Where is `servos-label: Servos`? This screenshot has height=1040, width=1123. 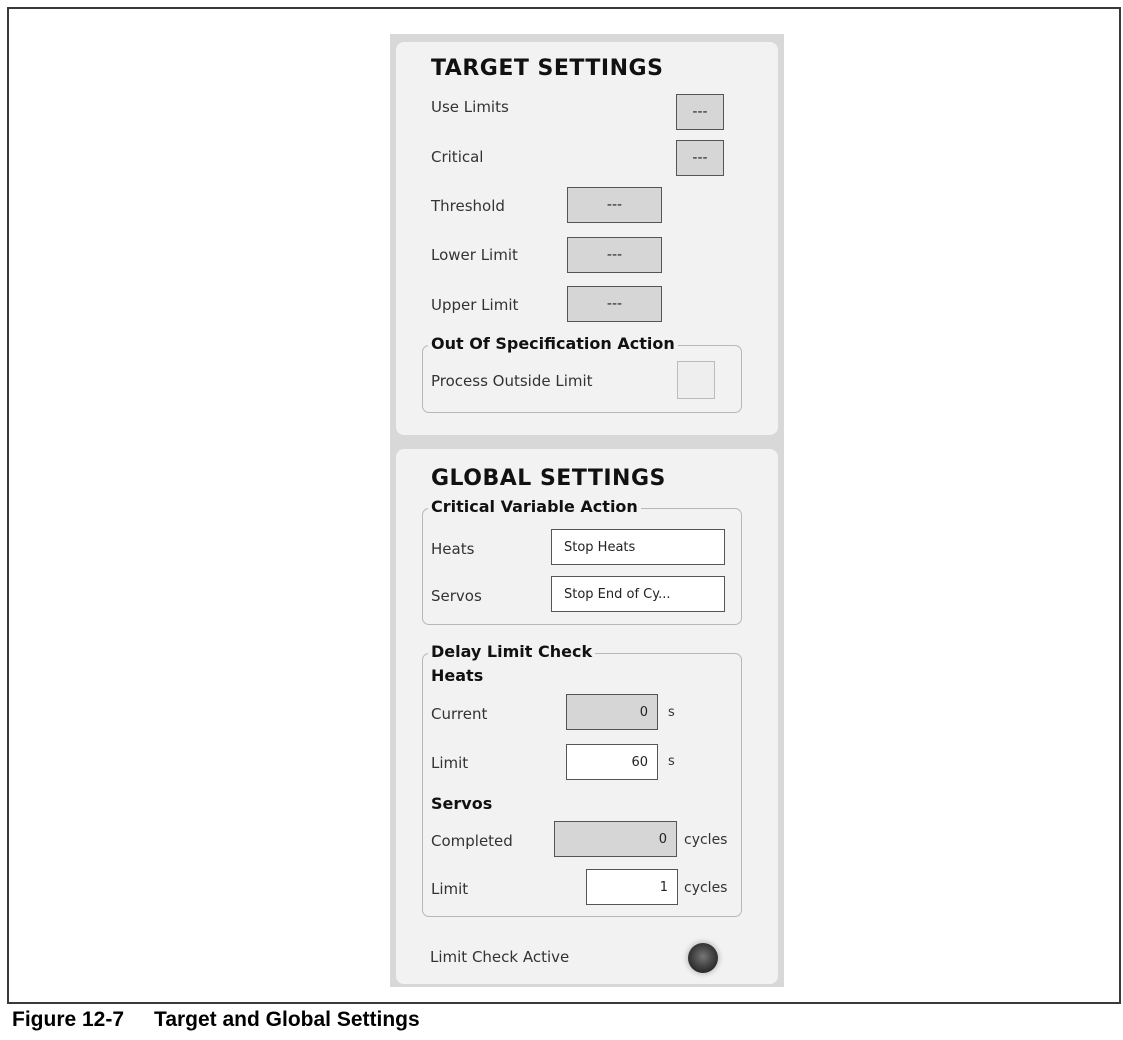
servos-label: Servos is located at coordinates (456, 596).